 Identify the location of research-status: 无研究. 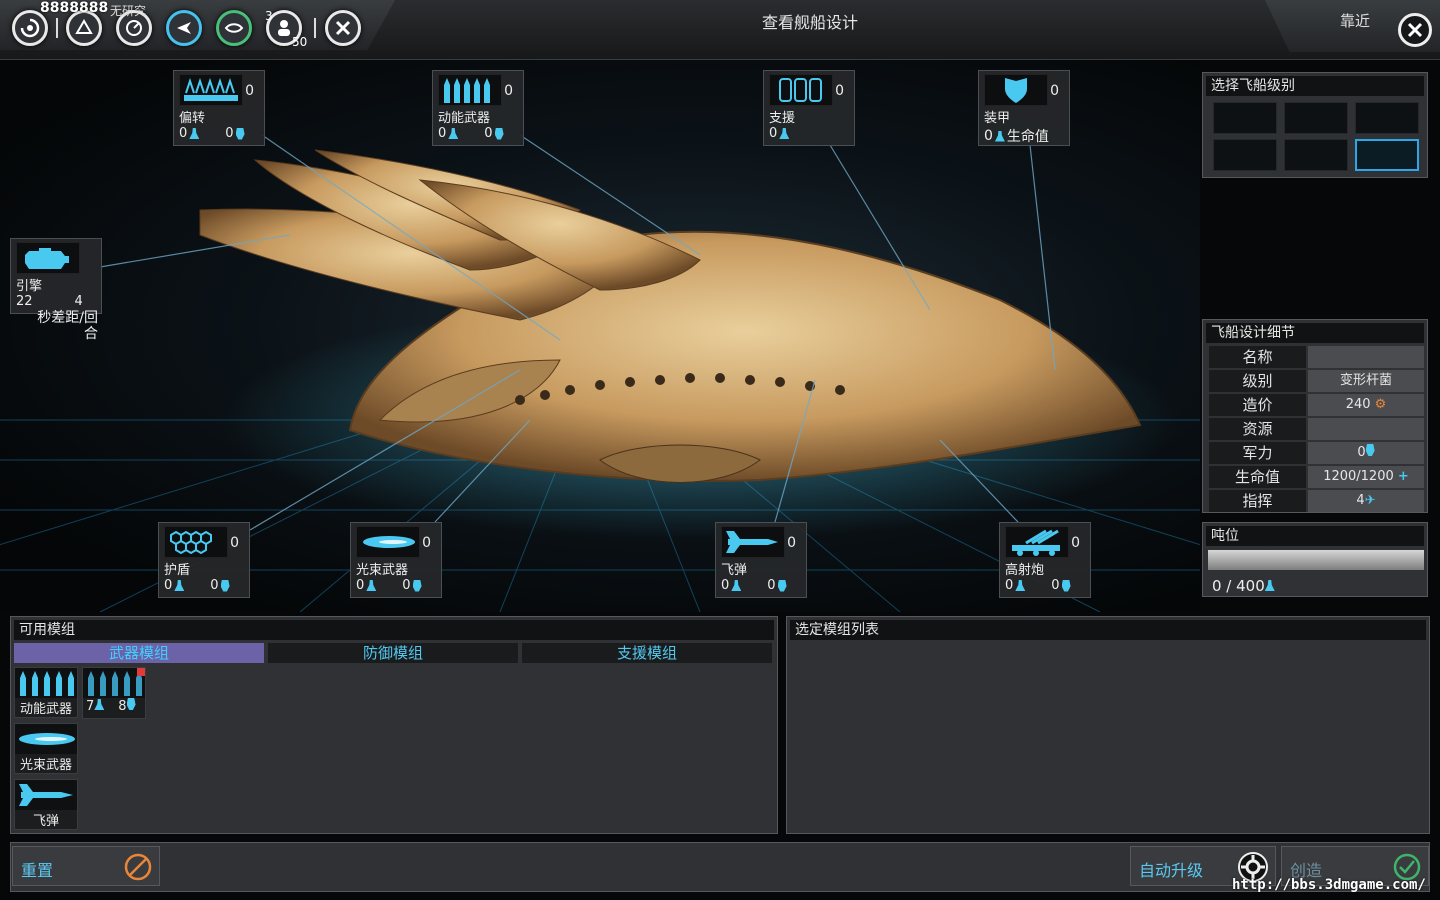
(128, 11).